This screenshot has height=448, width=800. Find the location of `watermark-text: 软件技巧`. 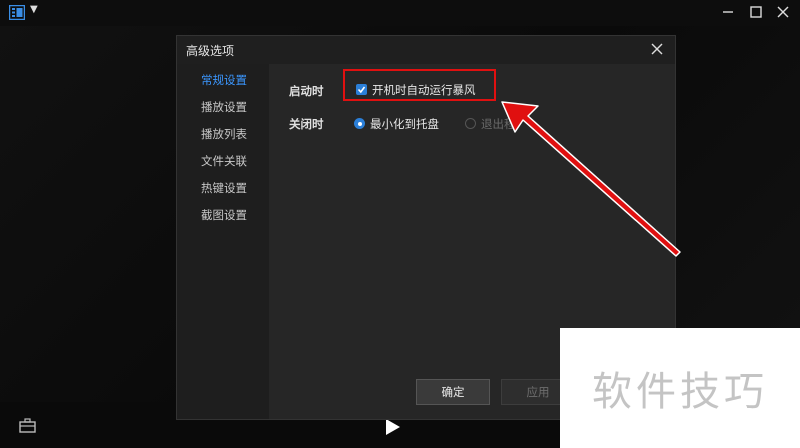

watermark-text: 软件技巧 is located at coordinates (680, 392).